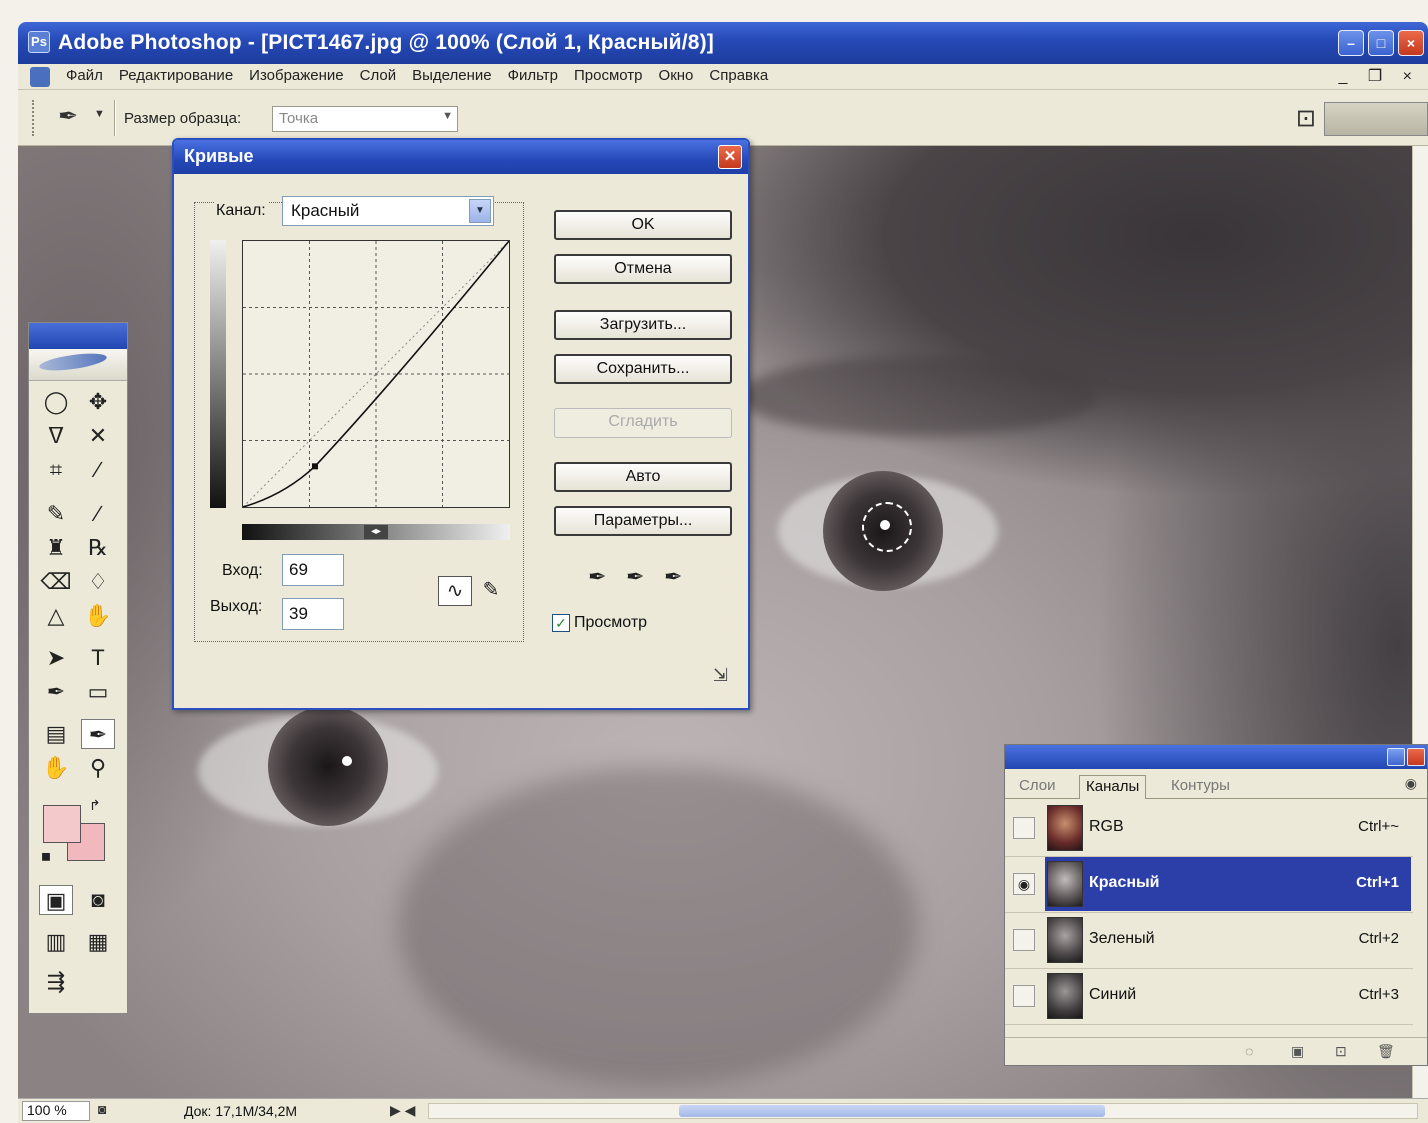  I want to click on output-field: 39, so click(313, 614).